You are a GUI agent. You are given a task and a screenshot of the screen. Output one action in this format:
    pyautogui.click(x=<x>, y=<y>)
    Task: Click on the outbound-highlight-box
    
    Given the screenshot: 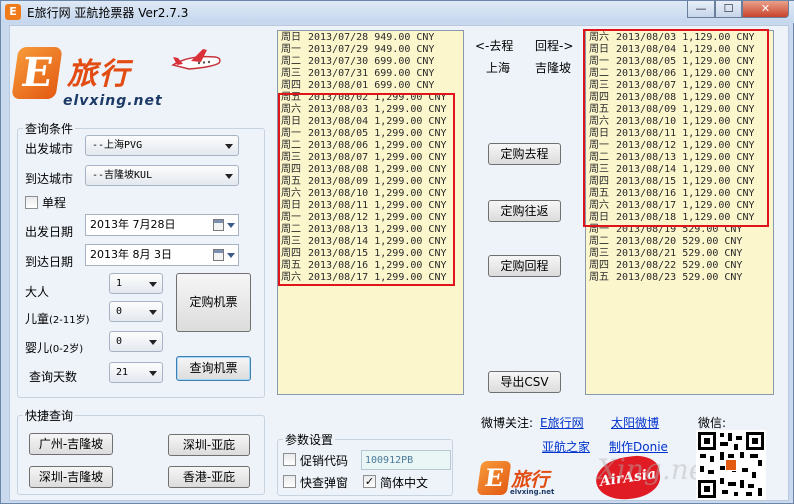 What is the action you would take?
    pyautogui.click(x=366, y=189)
    